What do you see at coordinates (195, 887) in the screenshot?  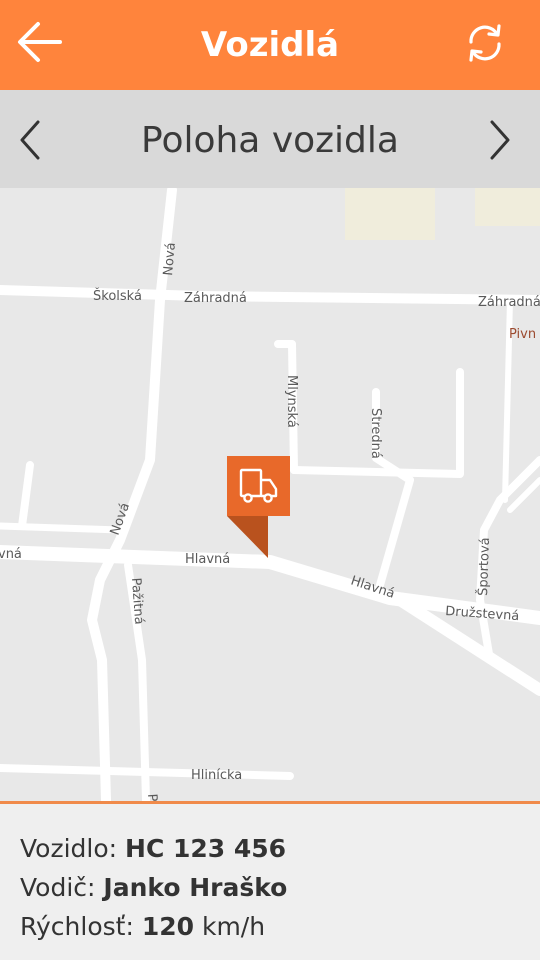 I see `driver-value: Janko Hraško` at bounding box center [195, 887].